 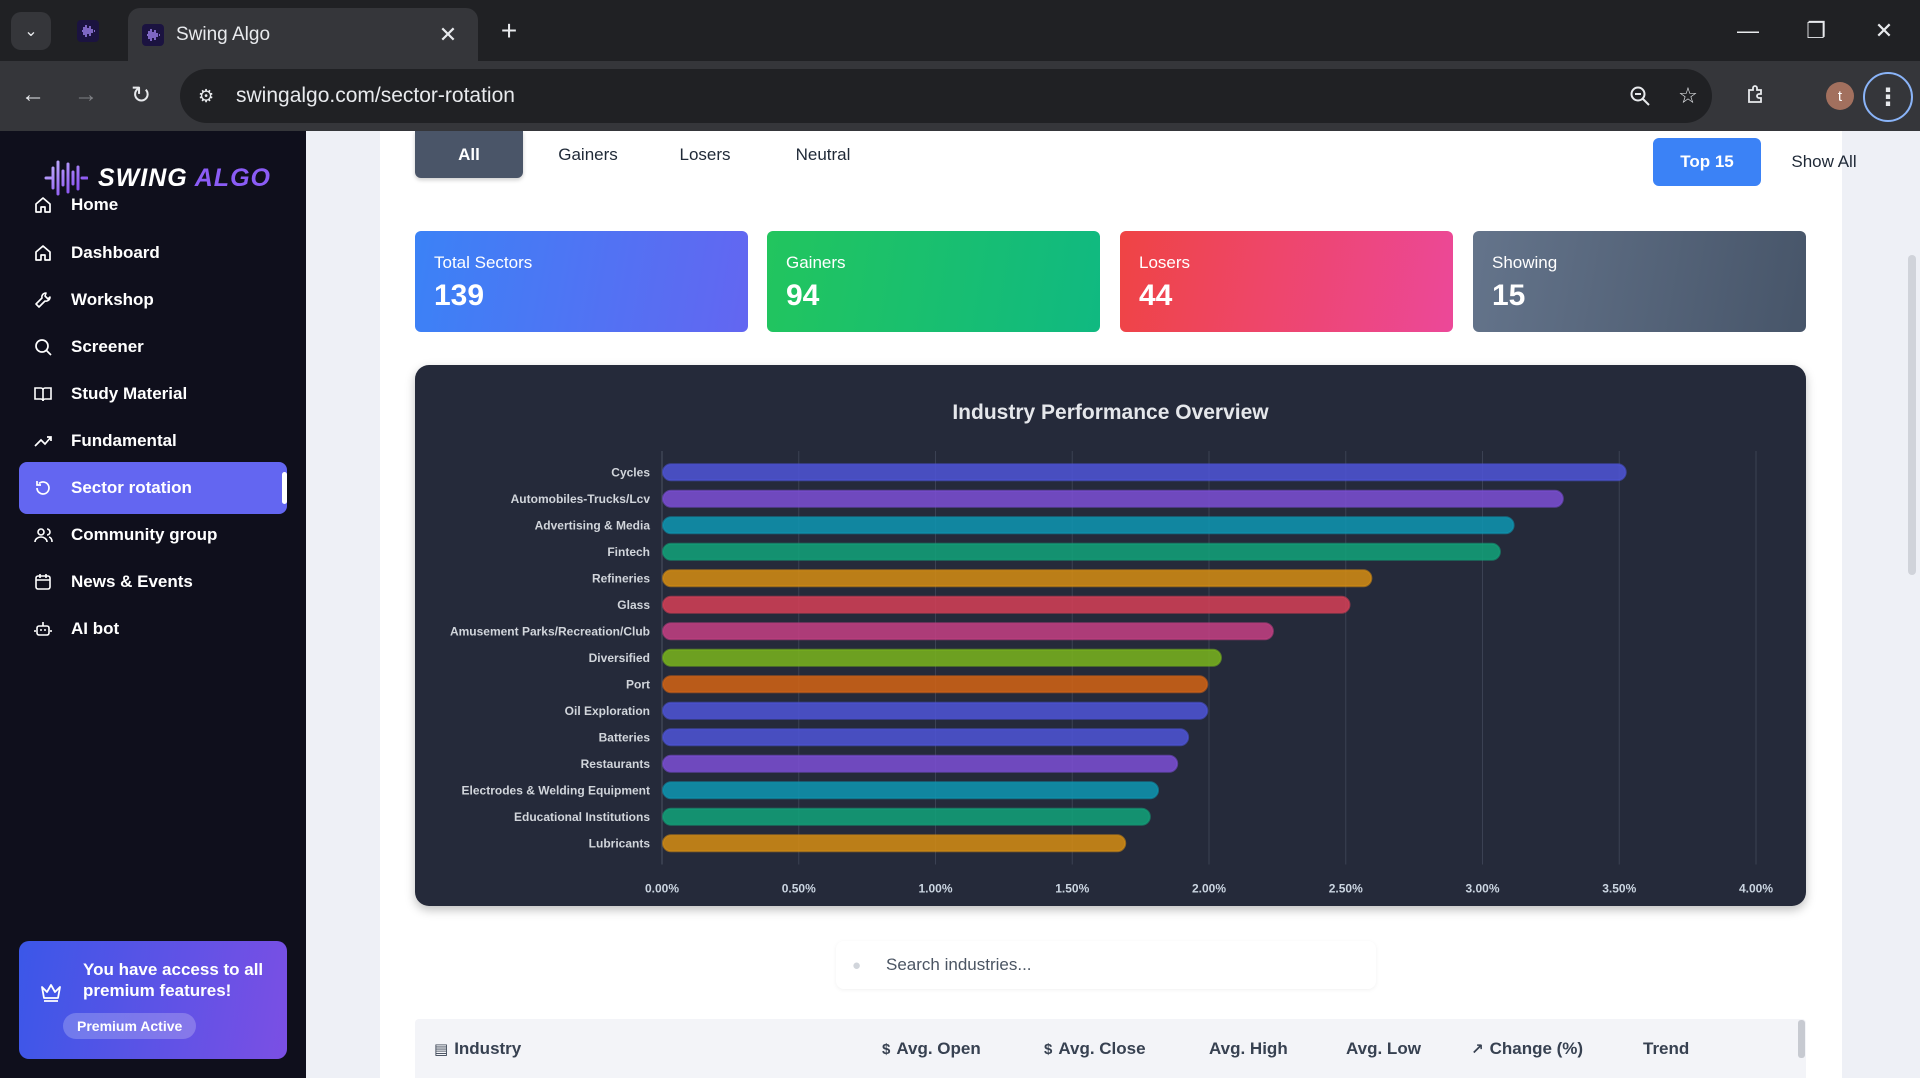 What do you see at coordinates (43, 205) in the screenshot?
I see `home-icon` at bounding box center [43, 205].